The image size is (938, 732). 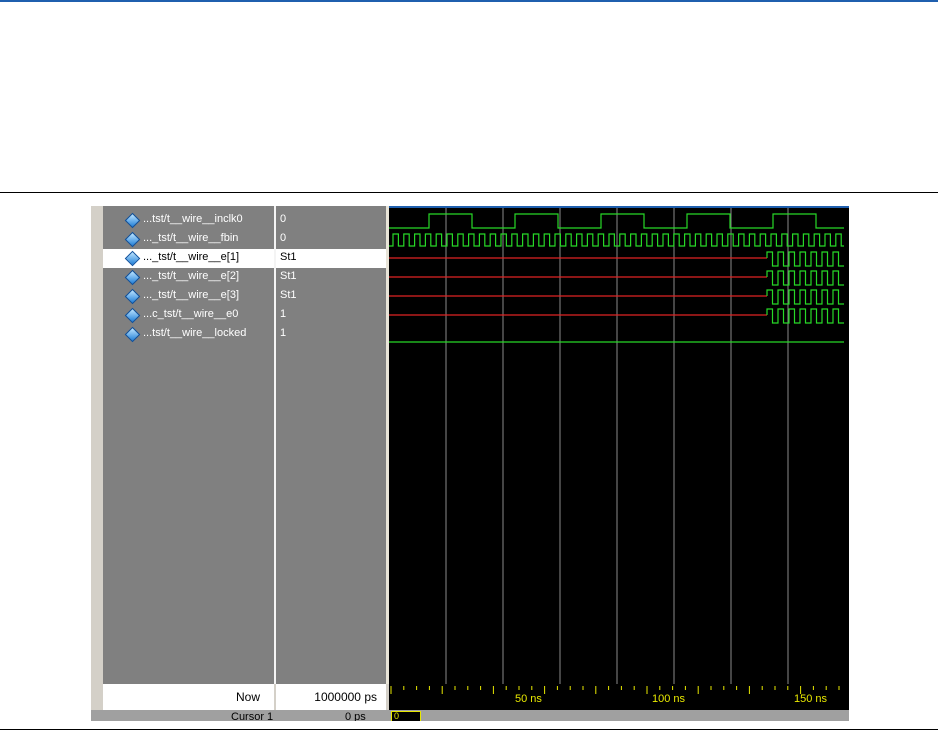 What do you see at coordinates (397, 716) in the screenshot?
I see `cursor-marker-label: 0` at bounding box center [397, 716].